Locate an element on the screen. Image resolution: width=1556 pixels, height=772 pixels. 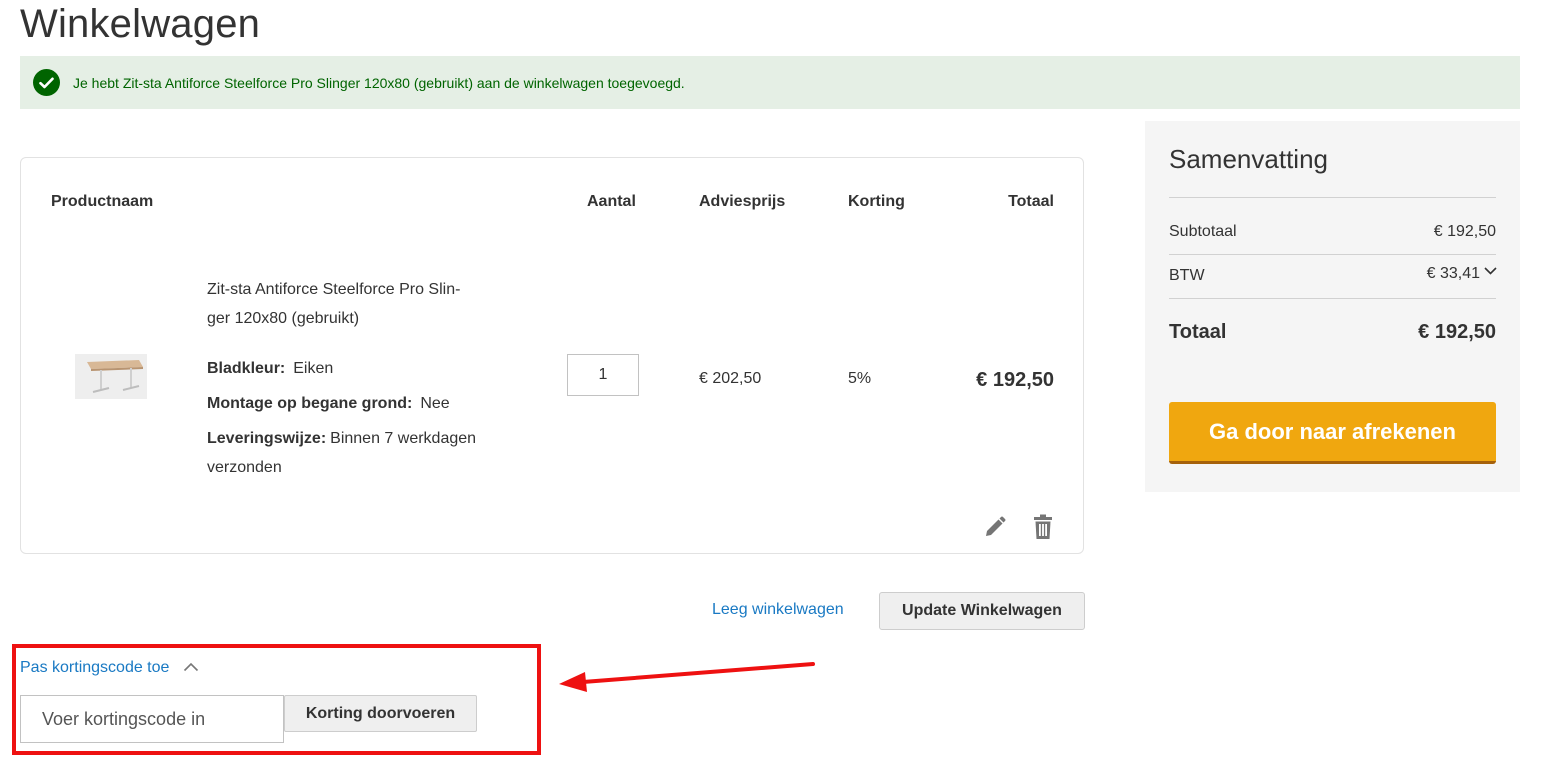
pencil-icon is located at coordinates (995, 527).